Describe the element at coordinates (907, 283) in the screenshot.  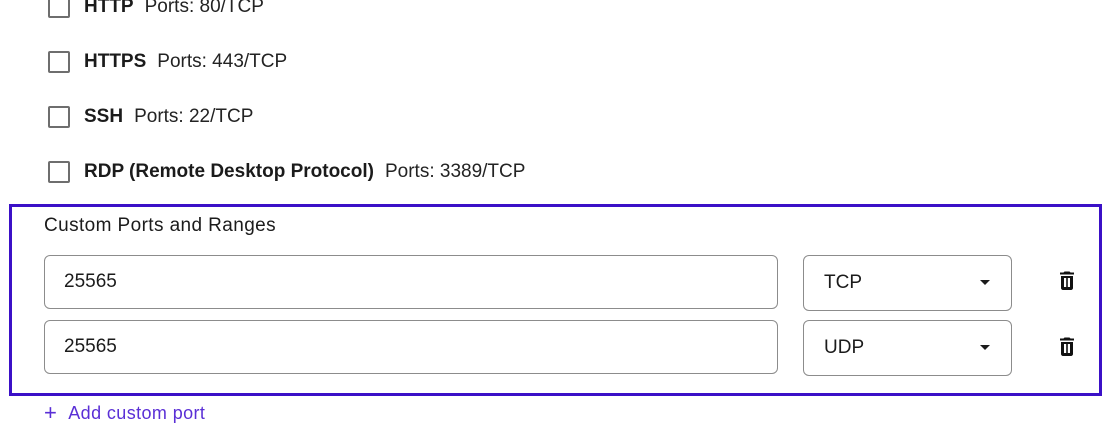
I see `protocol-select-1: TCP` at that location.